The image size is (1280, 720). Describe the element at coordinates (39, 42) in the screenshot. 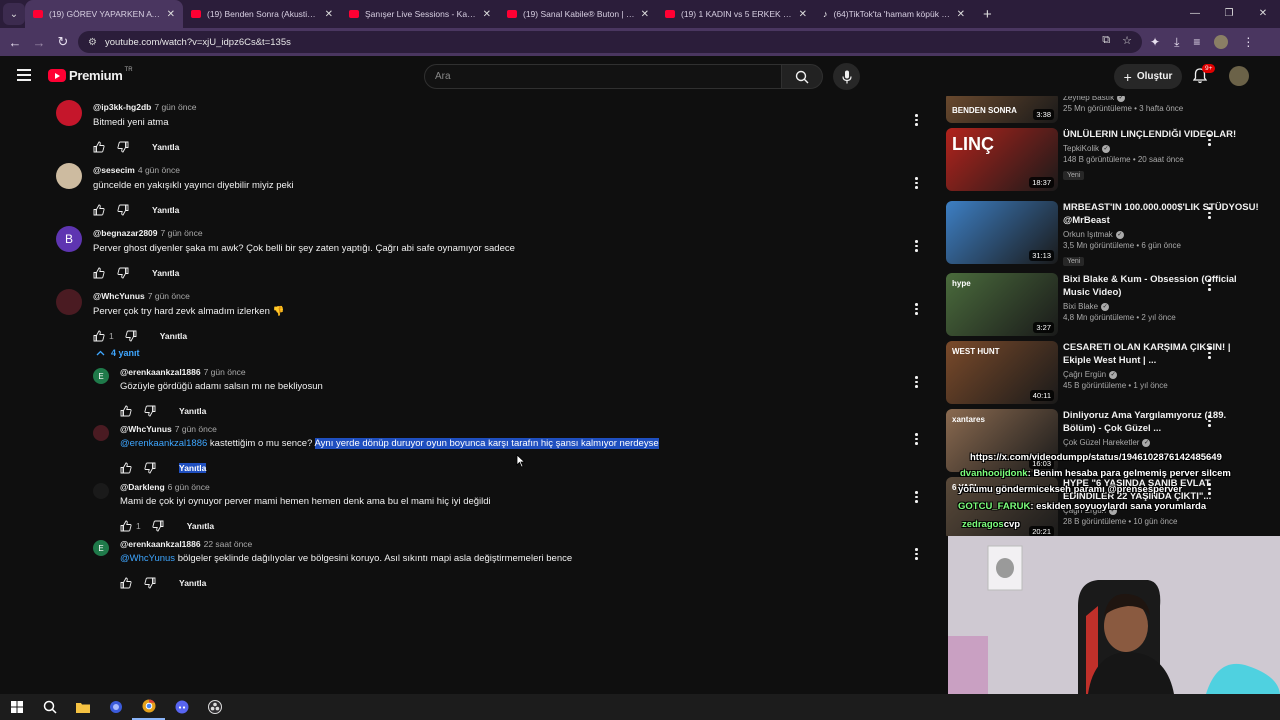

I see `forward-icon: →` at that location.